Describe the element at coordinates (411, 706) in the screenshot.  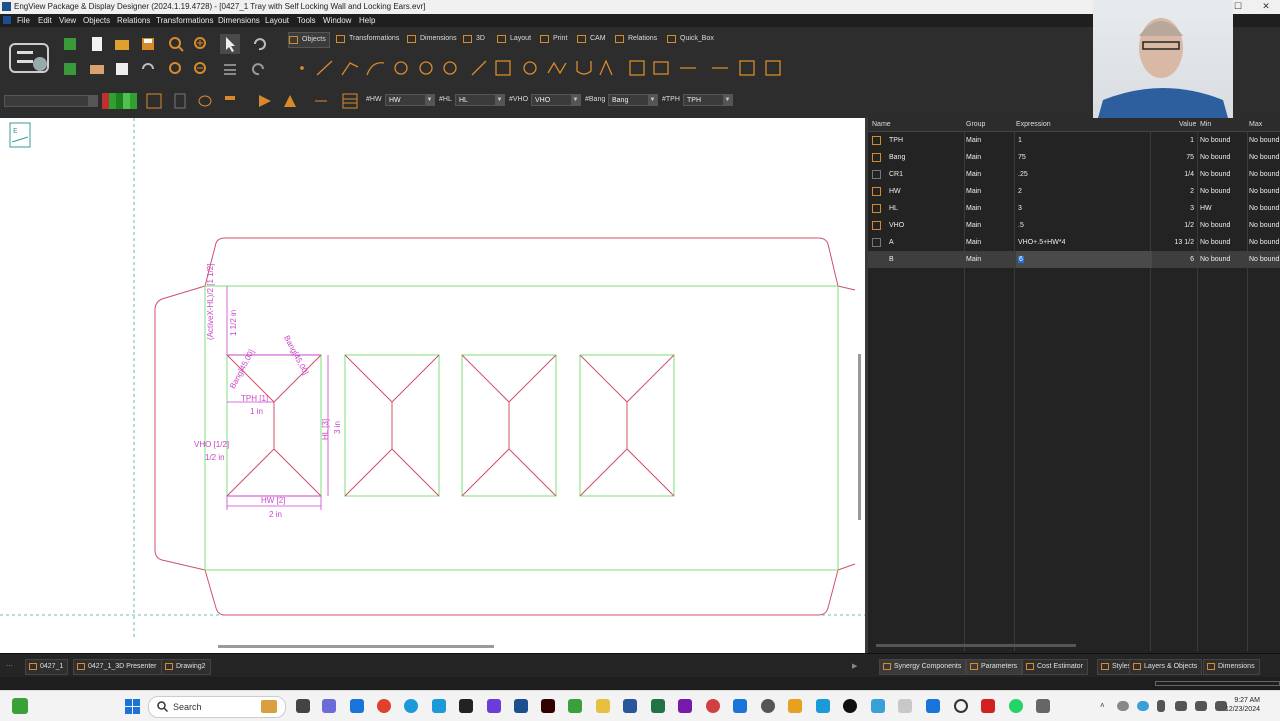
I see `edge-icon` at that location.